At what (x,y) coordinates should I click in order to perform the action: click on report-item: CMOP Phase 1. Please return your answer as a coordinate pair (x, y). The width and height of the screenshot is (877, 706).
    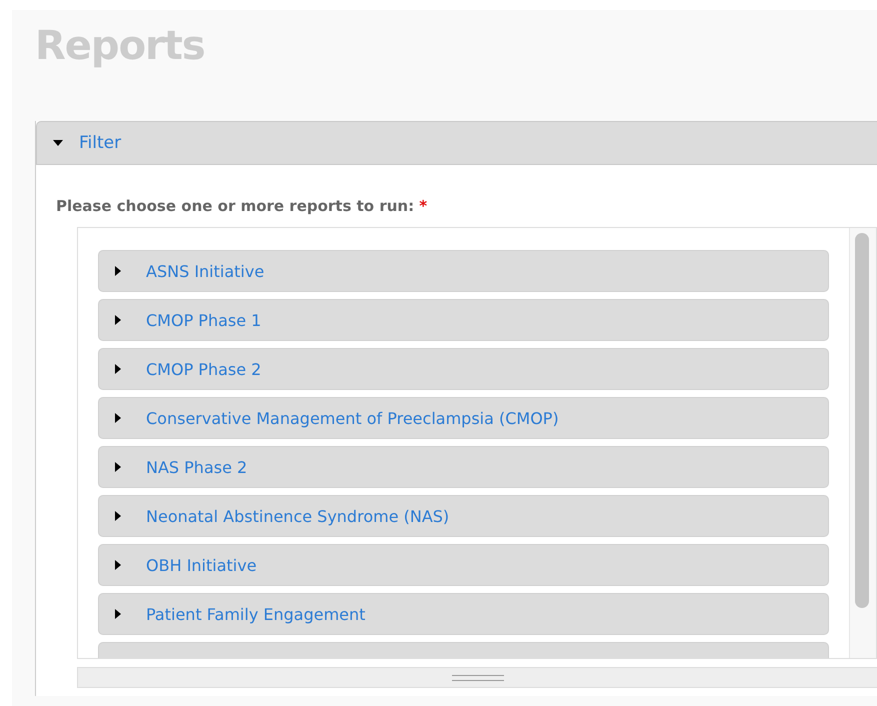
    Looking at the image, I should click on (463, 320).